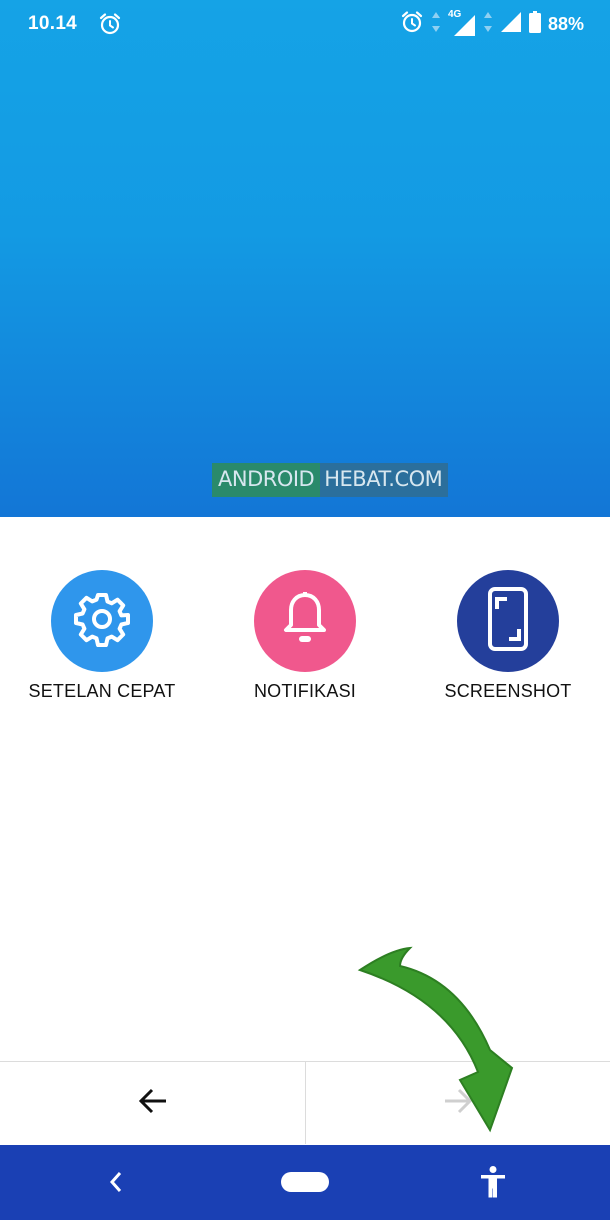 The image size is (610, 1220). Describe the element at coordinates (493, 1184) in the screenshot. I see `accessibility-icon` at that location.